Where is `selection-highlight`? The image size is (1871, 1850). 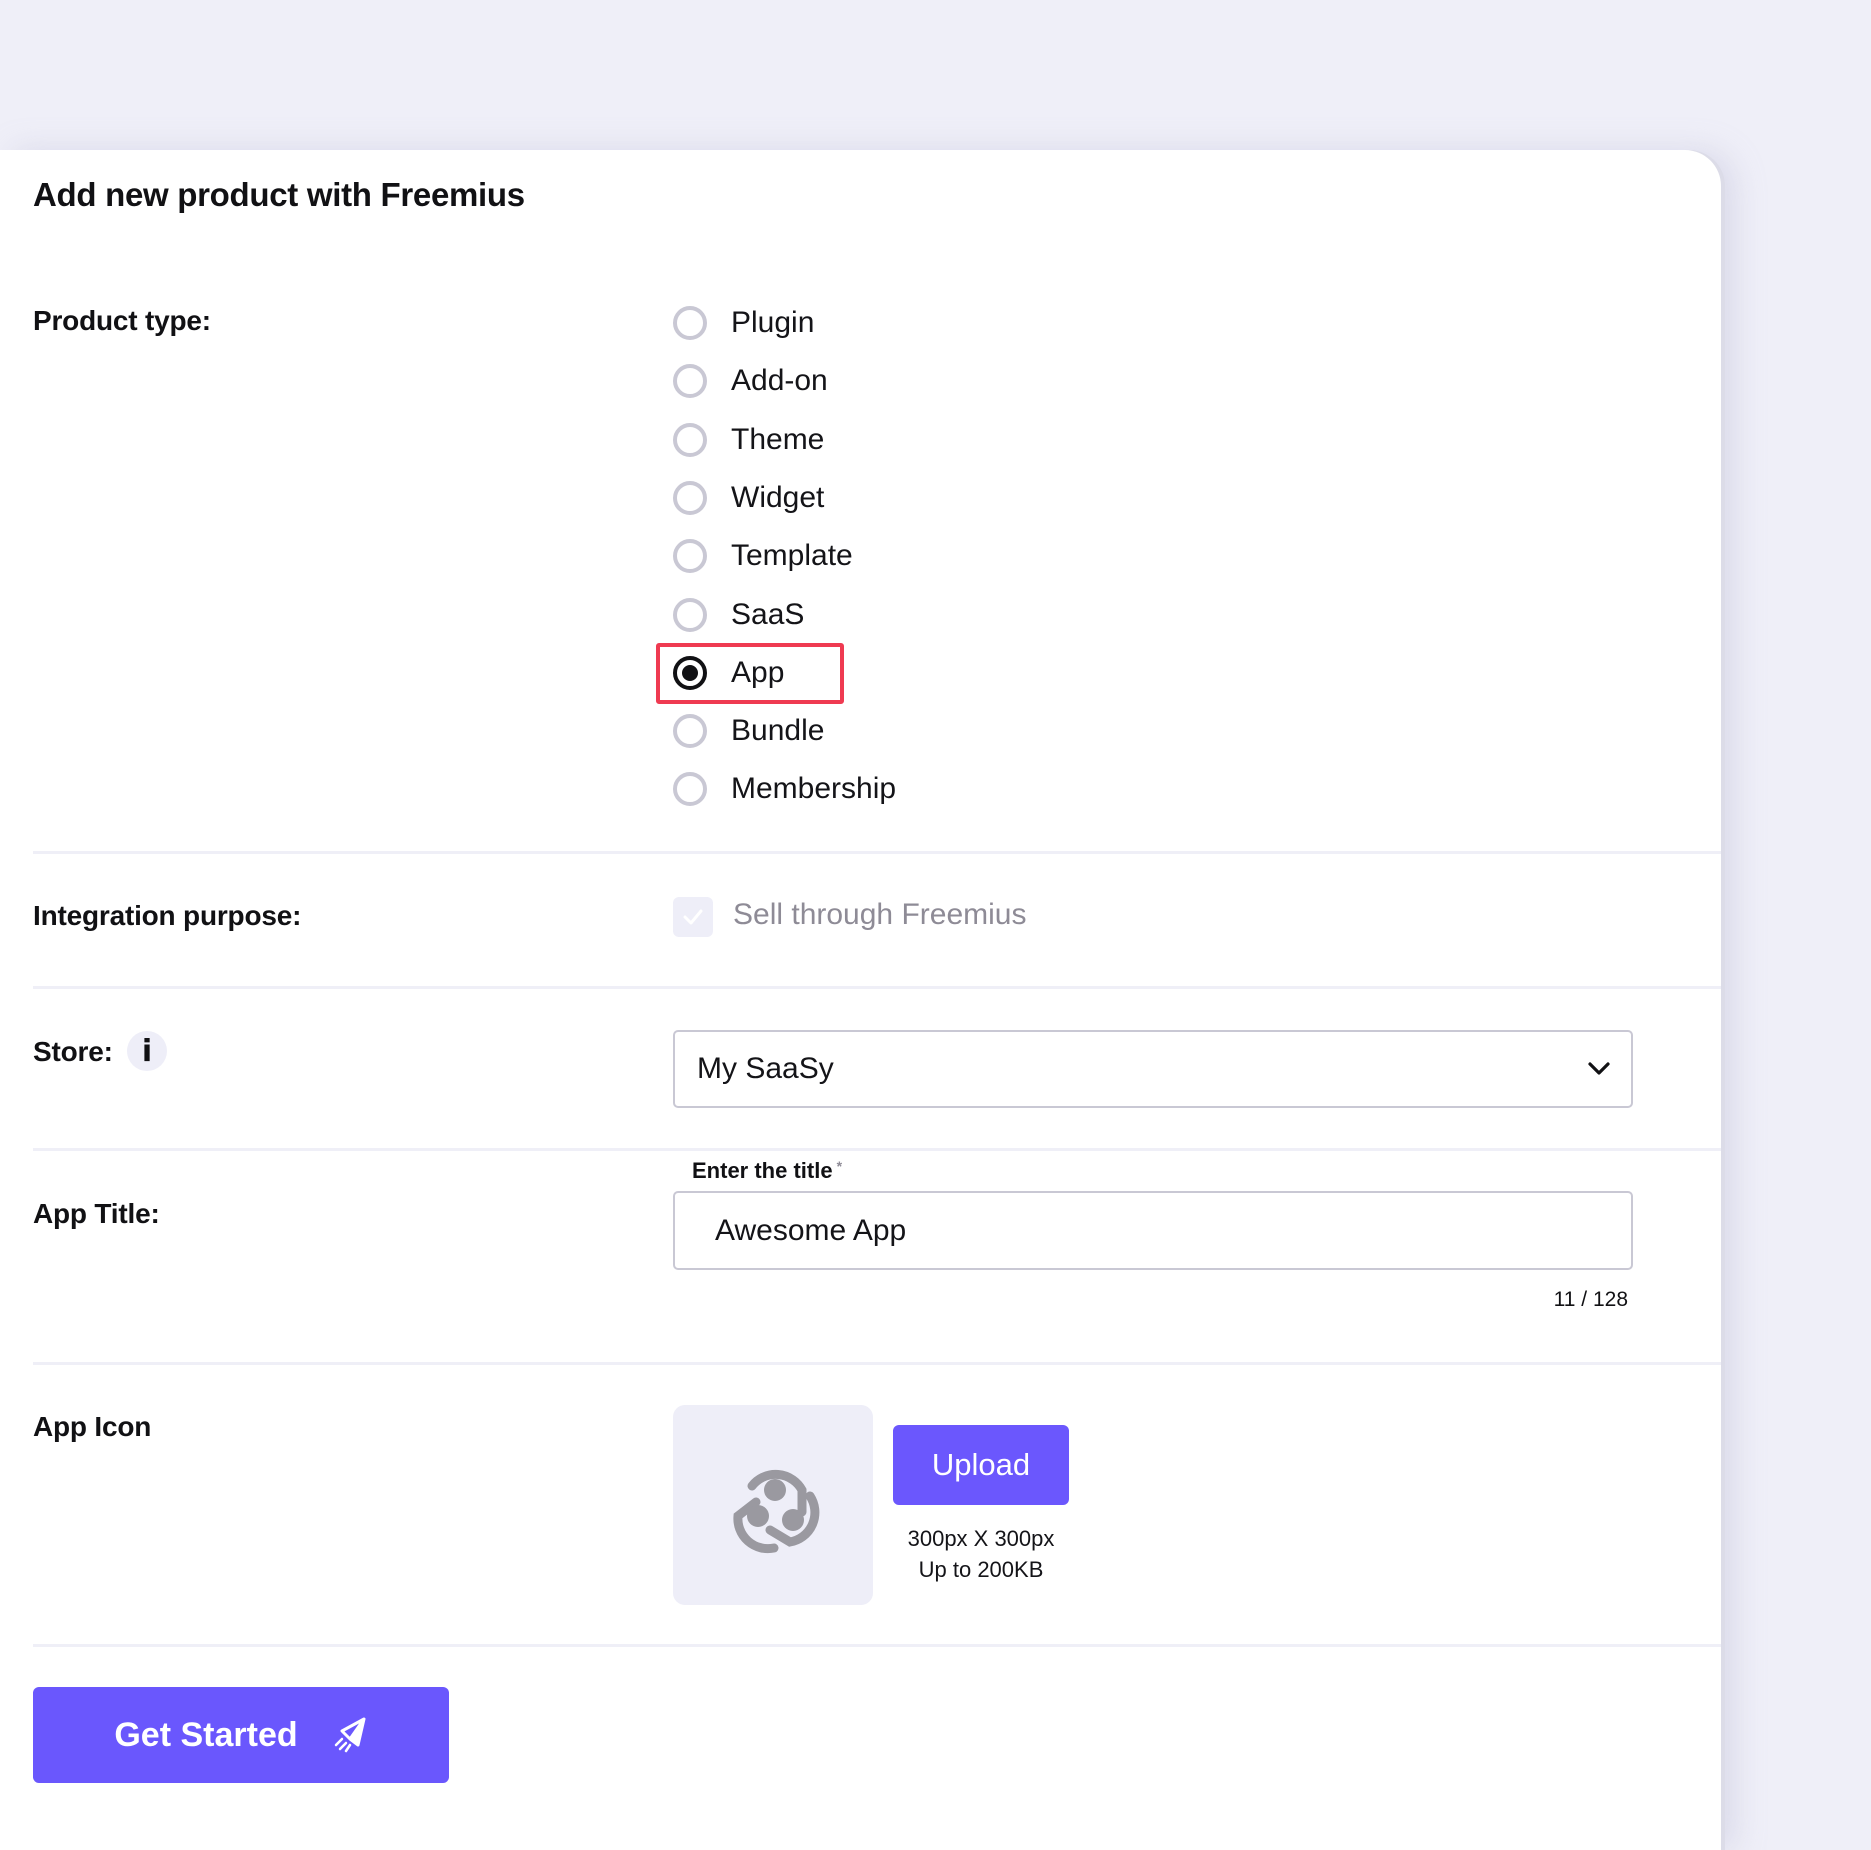
selection-highlight is located at coordinates (750, 673).